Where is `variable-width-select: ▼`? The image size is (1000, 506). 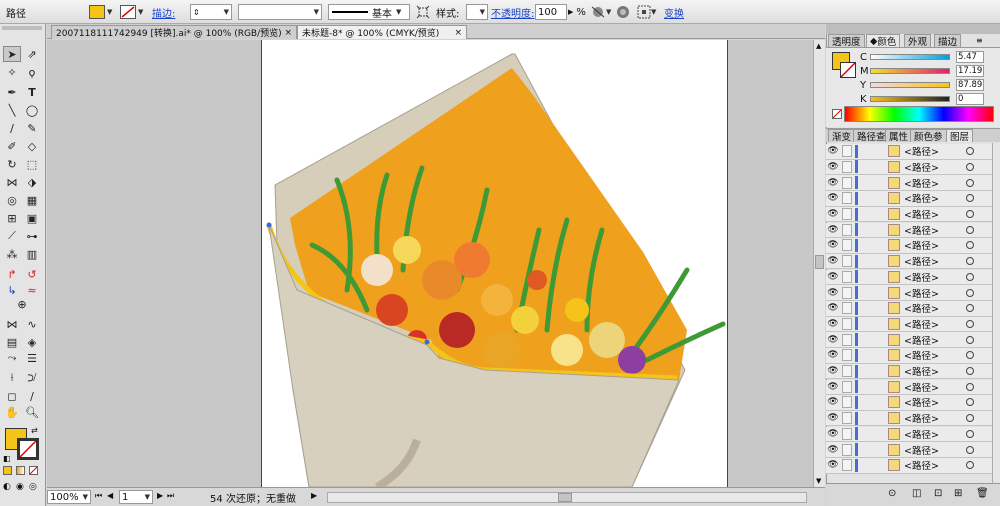
variable-width-select: ▼ is located at coordinates (280, 12).